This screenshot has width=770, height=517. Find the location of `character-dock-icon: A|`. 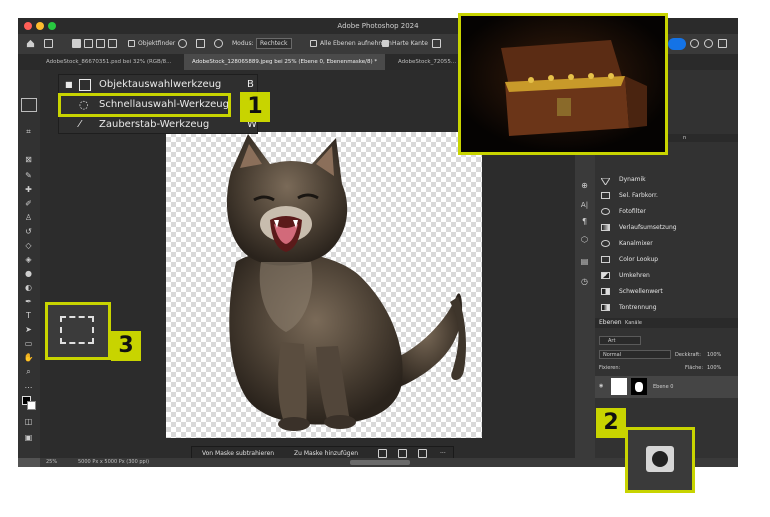

character-dock-icon: A| is located at coordinates (584, 205).